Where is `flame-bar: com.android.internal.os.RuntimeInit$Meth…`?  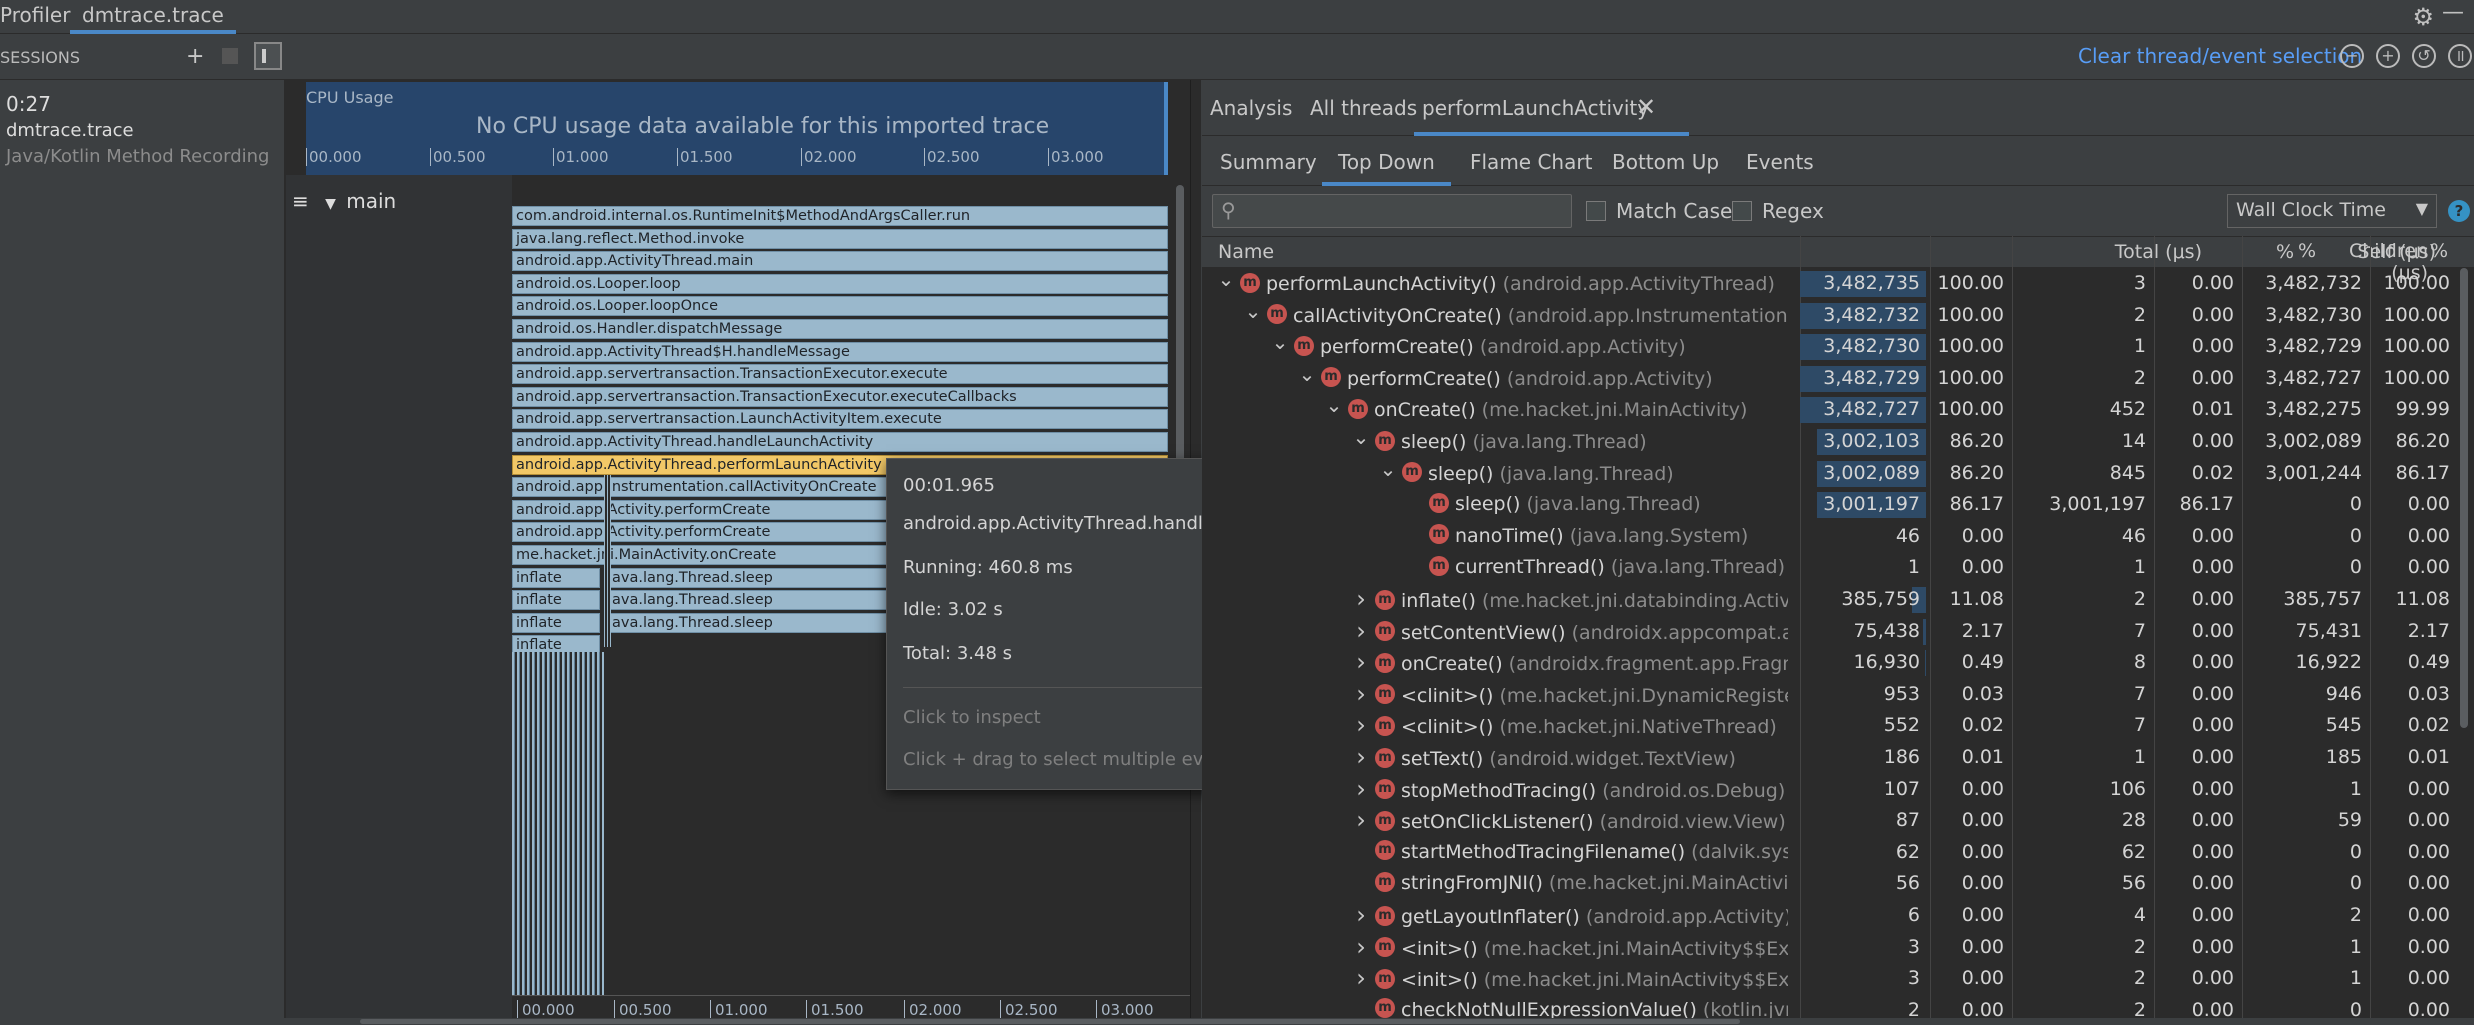
flame-bar: com.android.internal.os.RuntimeInit$Meth… is located at coordinates (840, 216).